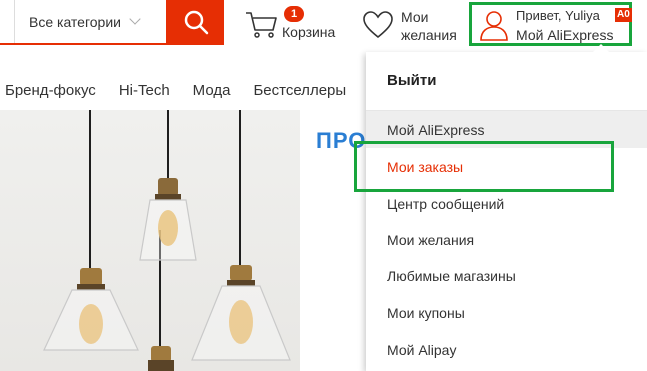 The width and height of the screenshot is (647, 371). I want to click on search-button, so click(196, 22).